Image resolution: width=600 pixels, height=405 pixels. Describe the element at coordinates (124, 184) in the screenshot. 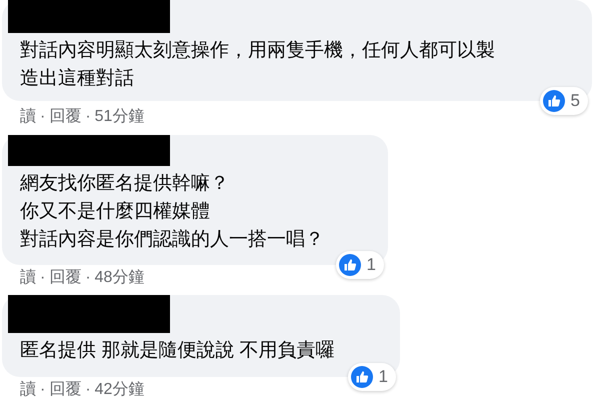

I see `comment-text-line: 網友找你匿名提供幹嘛？` at that location.